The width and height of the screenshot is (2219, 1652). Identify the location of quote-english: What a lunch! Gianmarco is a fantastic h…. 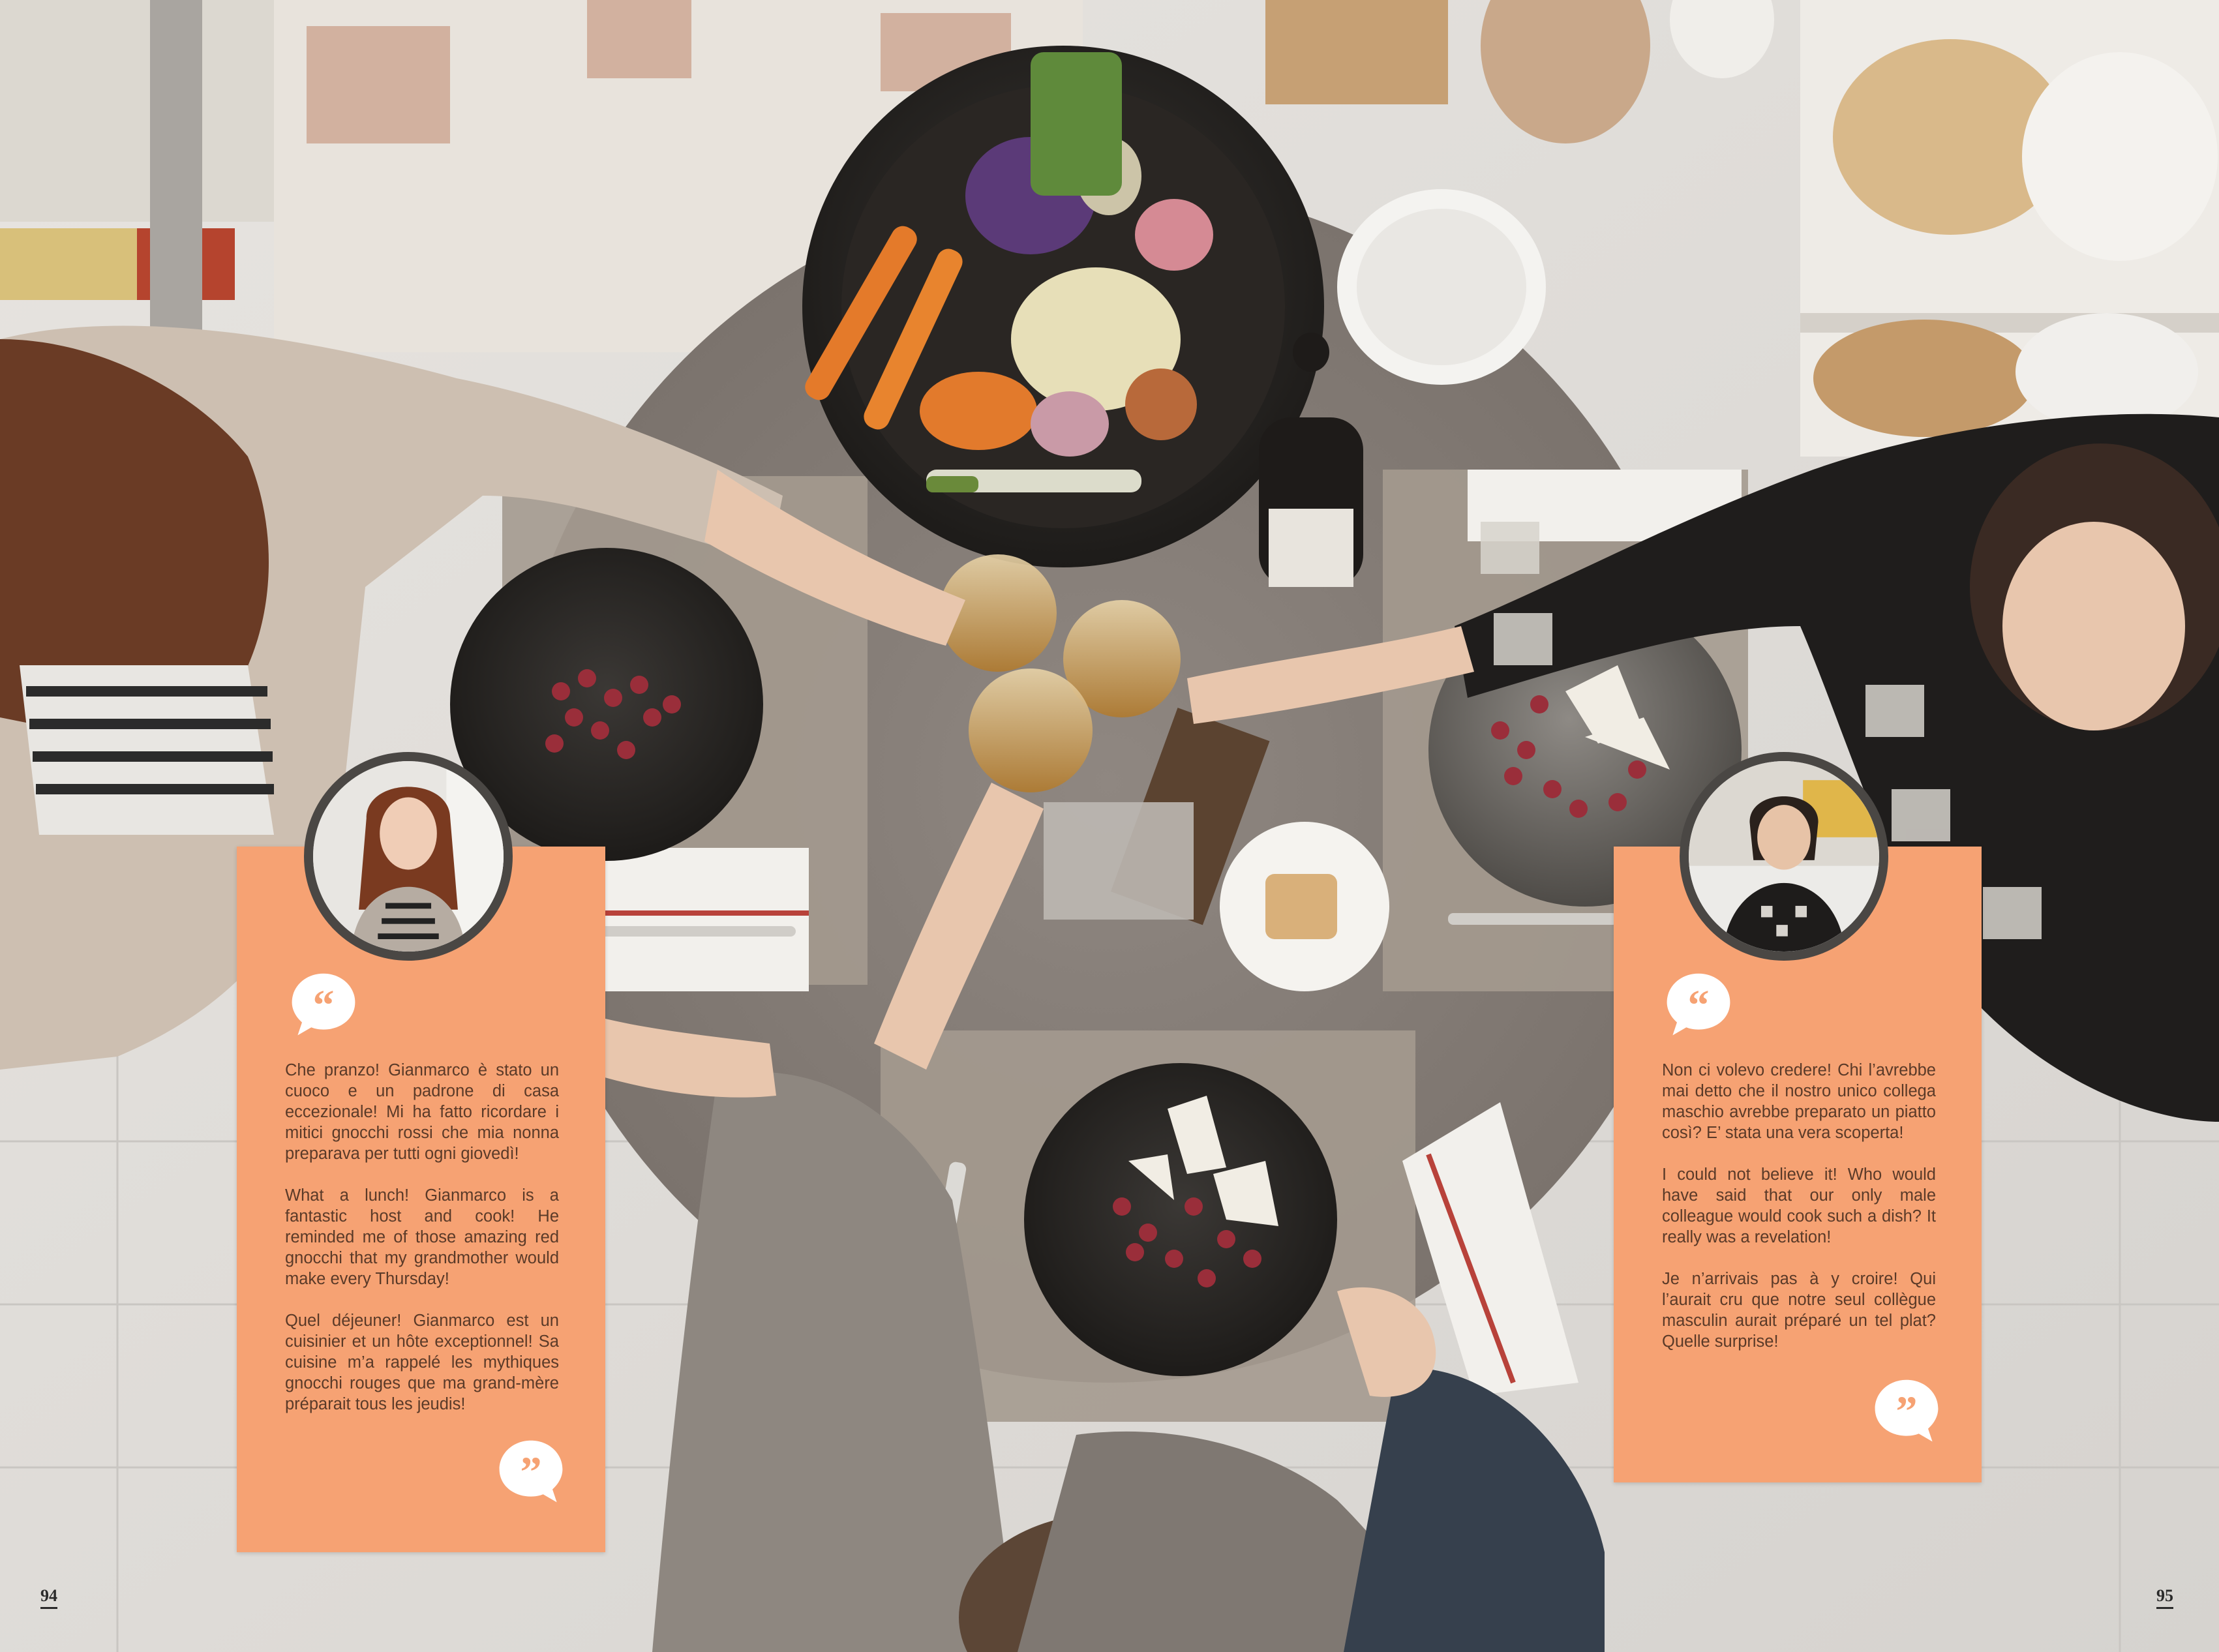
(422, 1237).